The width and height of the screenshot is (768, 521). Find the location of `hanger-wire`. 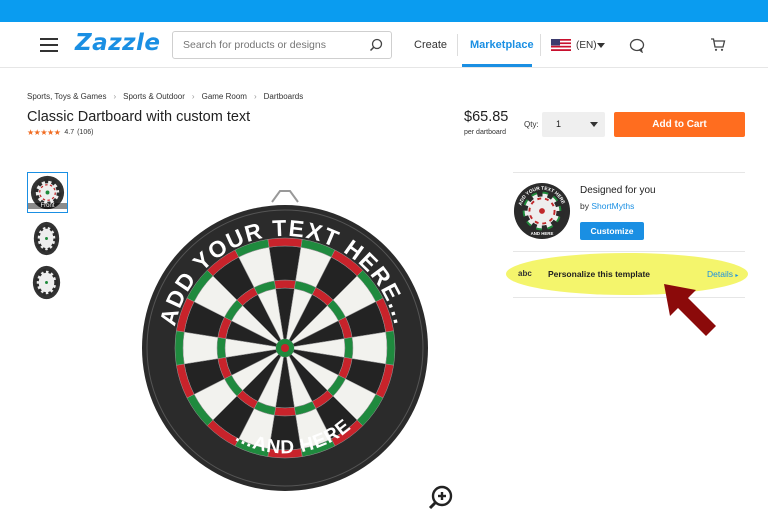

hanger-wire is located at coordinates (285, 196).